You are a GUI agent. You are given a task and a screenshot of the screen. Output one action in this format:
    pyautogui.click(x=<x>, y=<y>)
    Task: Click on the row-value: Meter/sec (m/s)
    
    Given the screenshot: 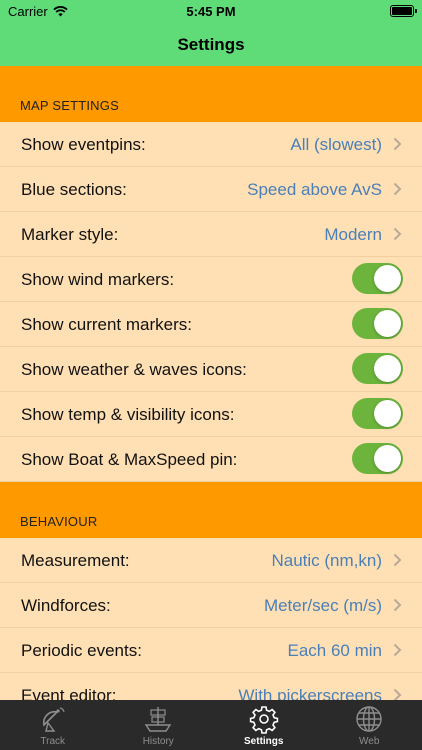 What is the action you would take?
    pyautogui.click(x=322, y=605)
    